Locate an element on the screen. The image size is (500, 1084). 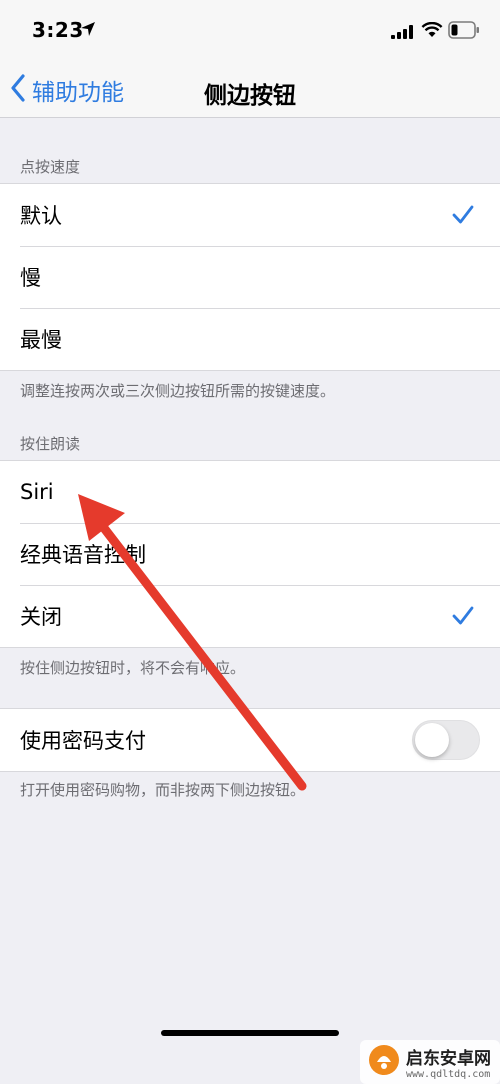
watermark-brand: 启东安卓网 is located at coordinates (448, 1059).